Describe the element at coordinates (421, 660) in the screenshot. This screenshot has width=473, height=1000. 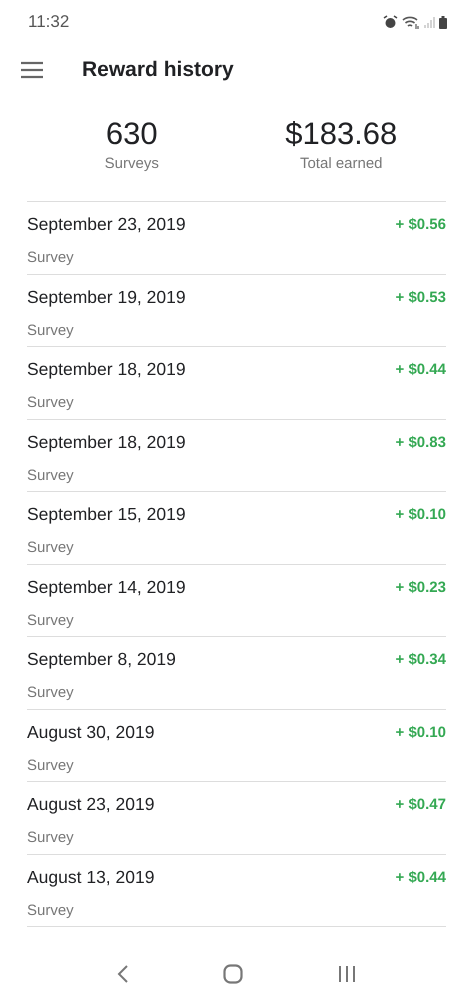
I see `reward-amount: + $0.34` at that location.